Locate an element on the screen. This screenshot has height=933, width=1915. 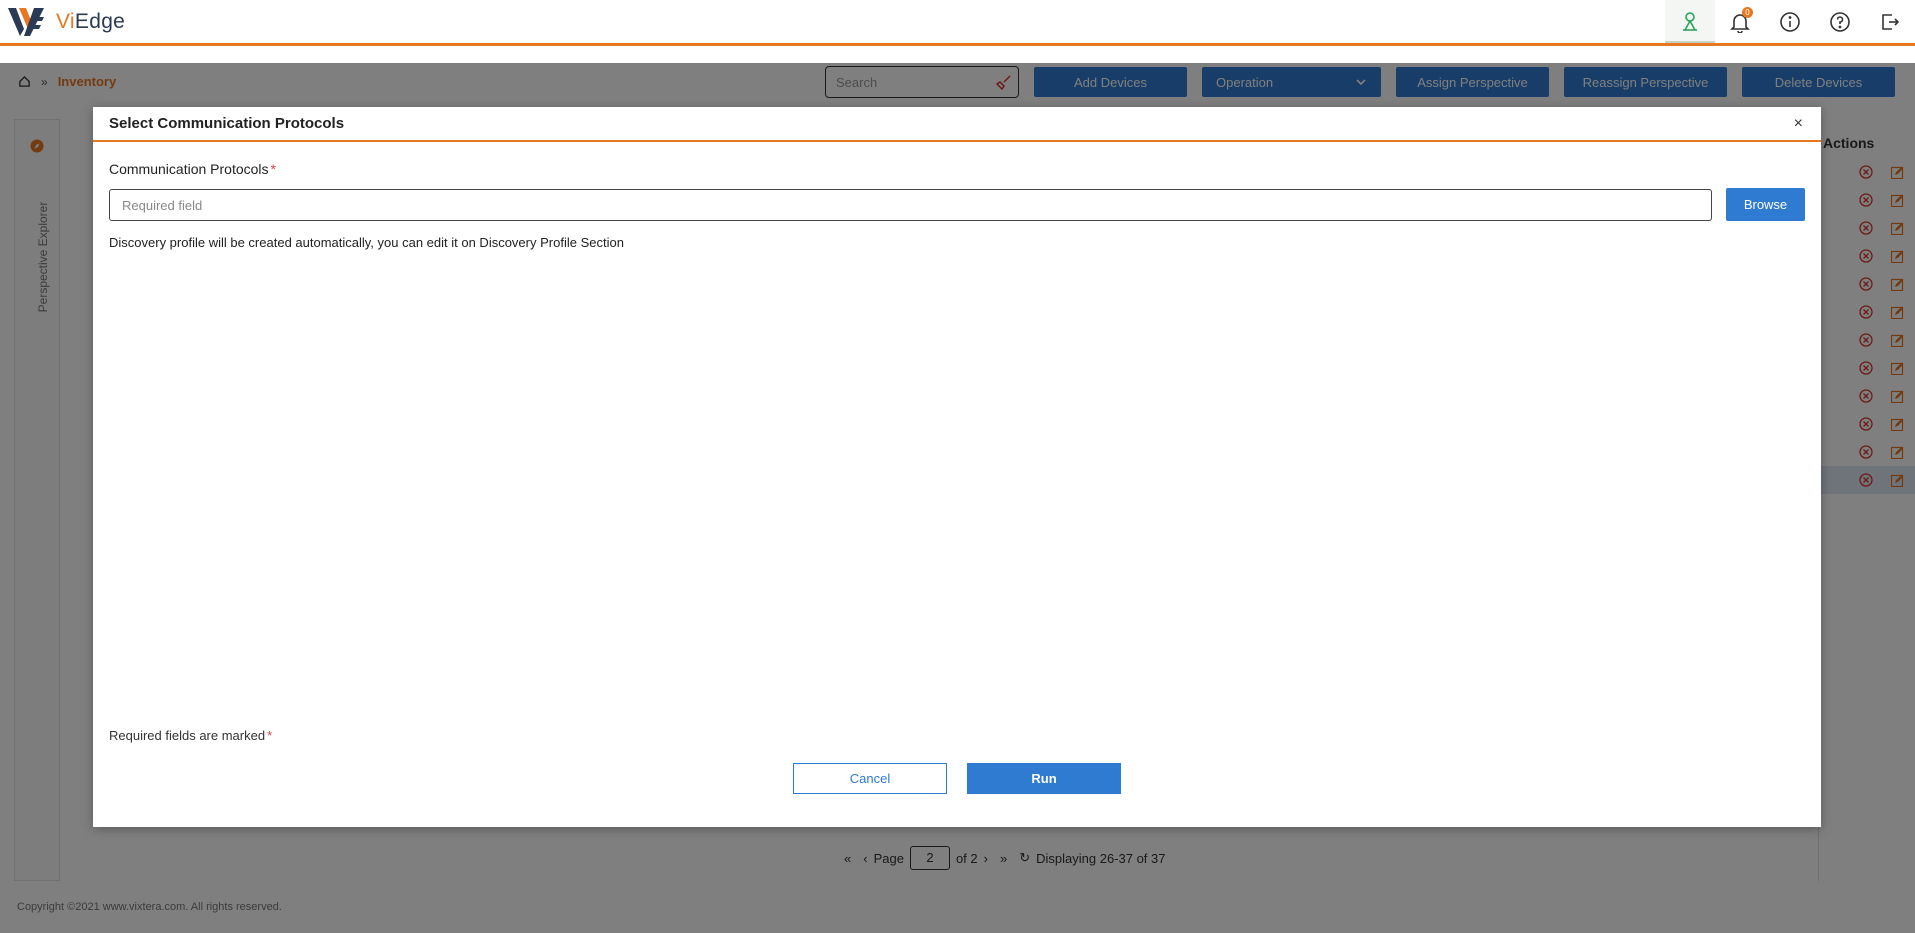
header-icon-bar: 0 is located at coordinates (1790, 21).